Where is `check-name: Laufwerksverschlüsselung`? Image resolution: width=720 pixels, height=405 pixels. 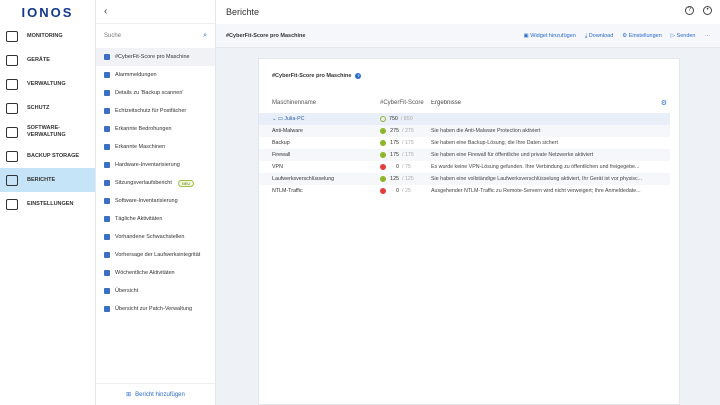 check-name: Laufwerksverschlüsselung is located at coordinates (303, 179).